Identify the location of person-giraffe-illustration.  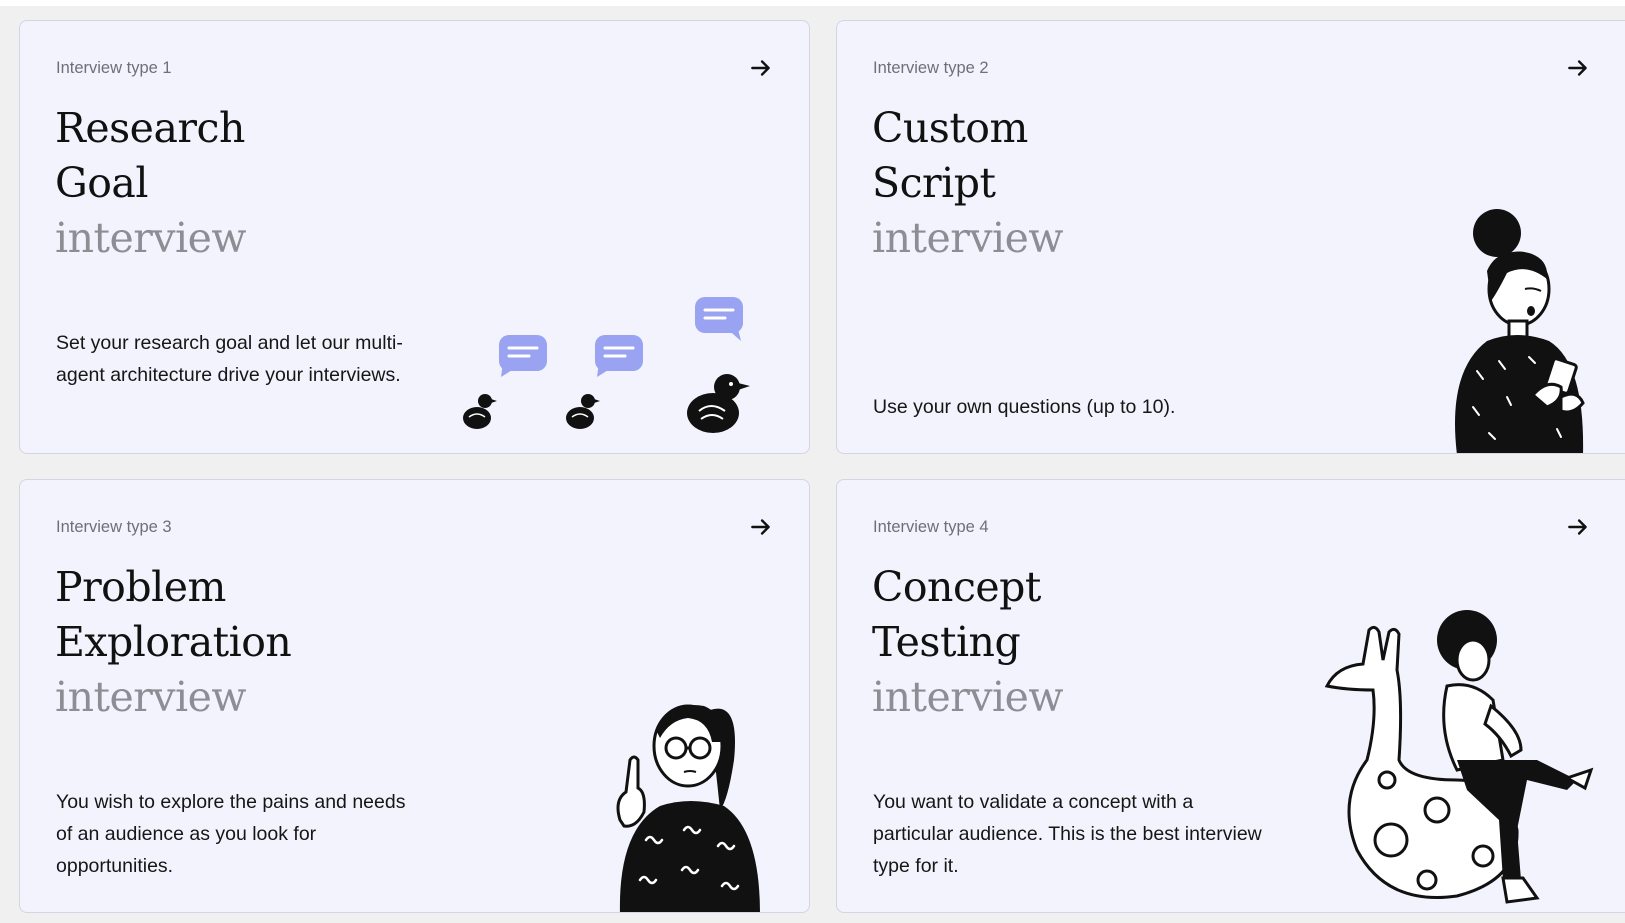
(1459, 757).